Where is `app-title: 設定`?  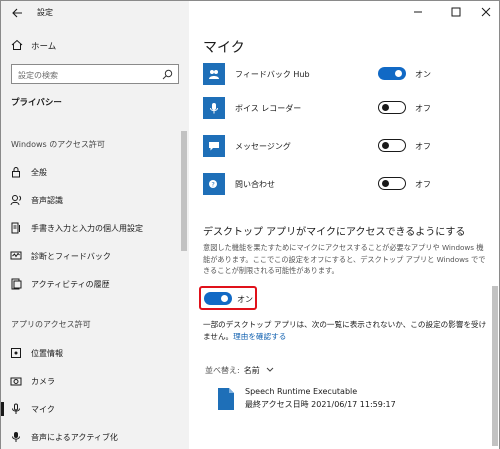 app-title: 設定 is located at coordinates (45, 12).